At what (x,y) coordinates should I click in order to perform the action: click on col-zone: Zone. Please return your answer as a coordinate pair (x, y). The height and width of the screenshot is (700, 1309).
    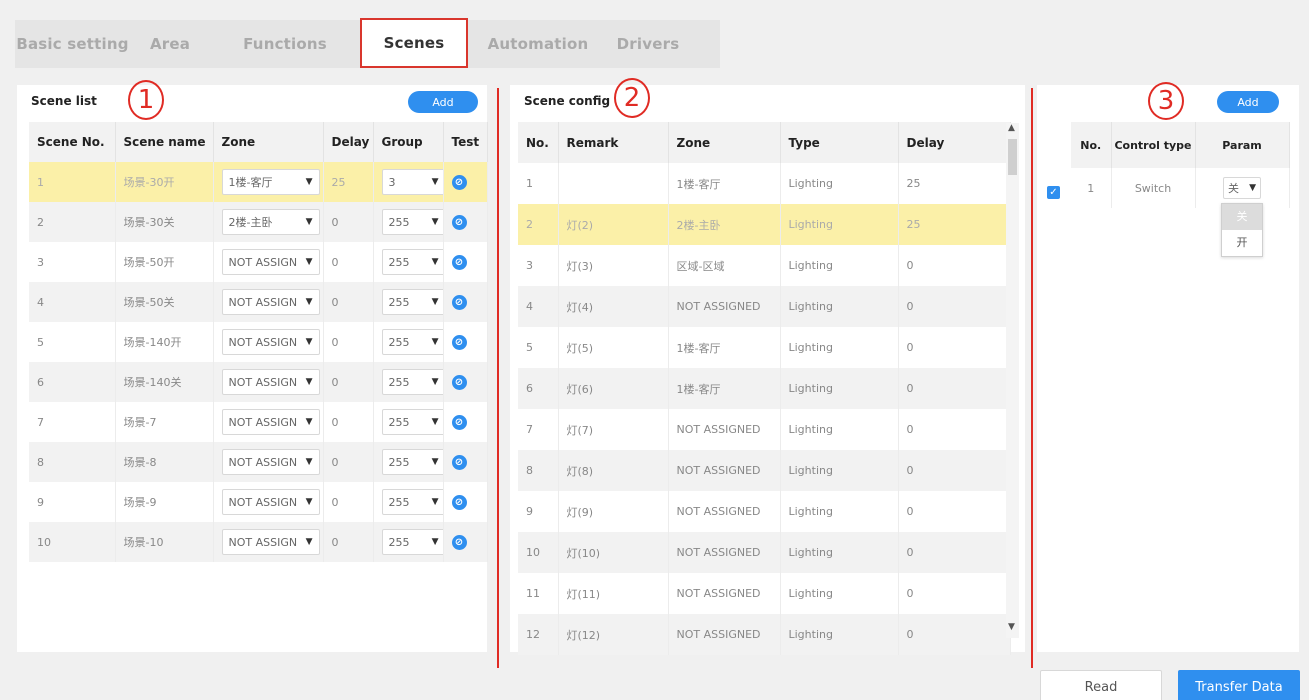
    Looking at the image, I should click on (724, 142).